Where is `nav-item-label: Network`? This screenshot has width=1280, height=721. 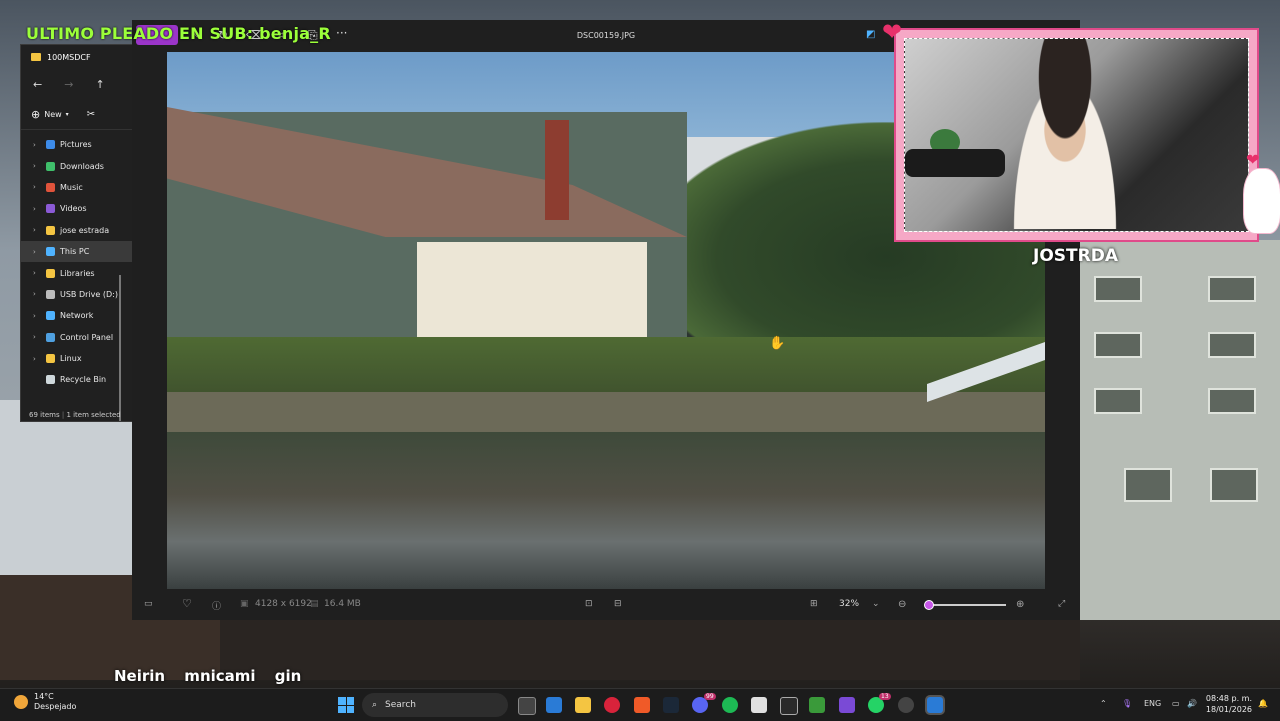 nav-item-label: Network is located at coordinates (77, 316).